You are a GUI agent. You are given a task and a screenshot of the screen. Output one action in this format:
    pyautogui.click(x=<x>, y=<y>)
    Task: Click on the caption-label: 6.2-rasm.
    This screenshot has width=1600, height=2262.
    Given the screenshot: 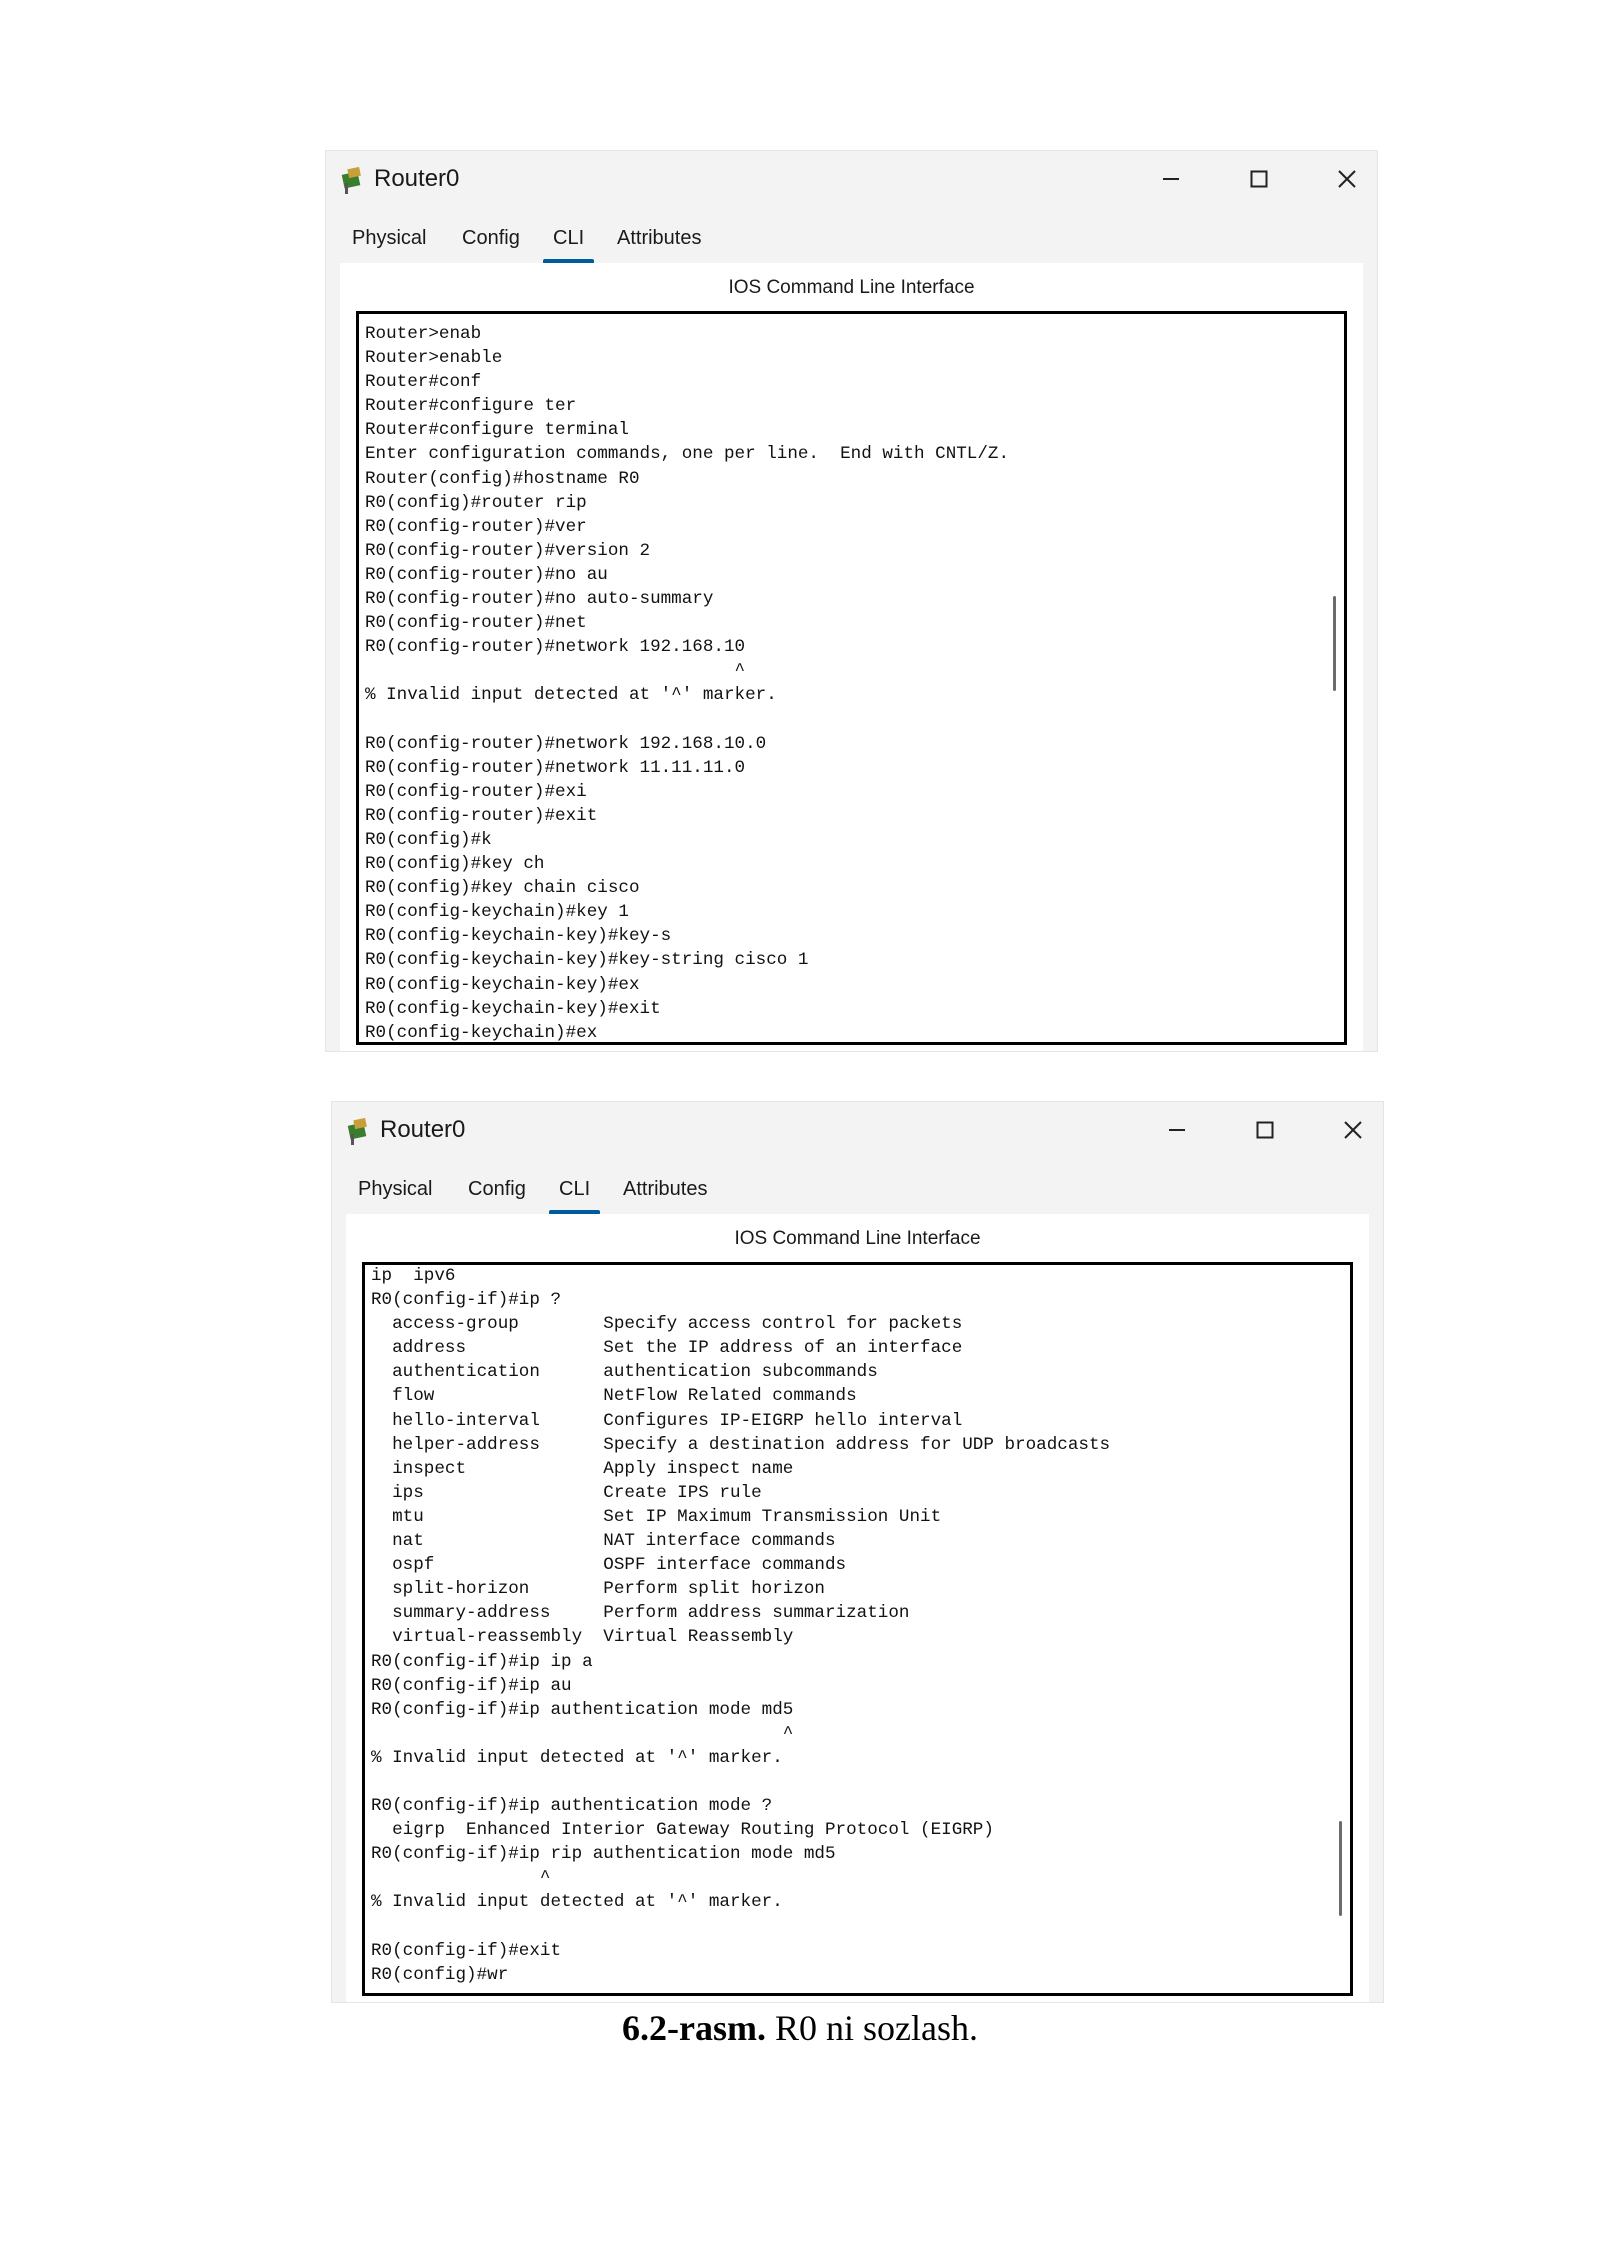 What is the action you would take?
    pyautogui.click(x=694, y=2028)
    